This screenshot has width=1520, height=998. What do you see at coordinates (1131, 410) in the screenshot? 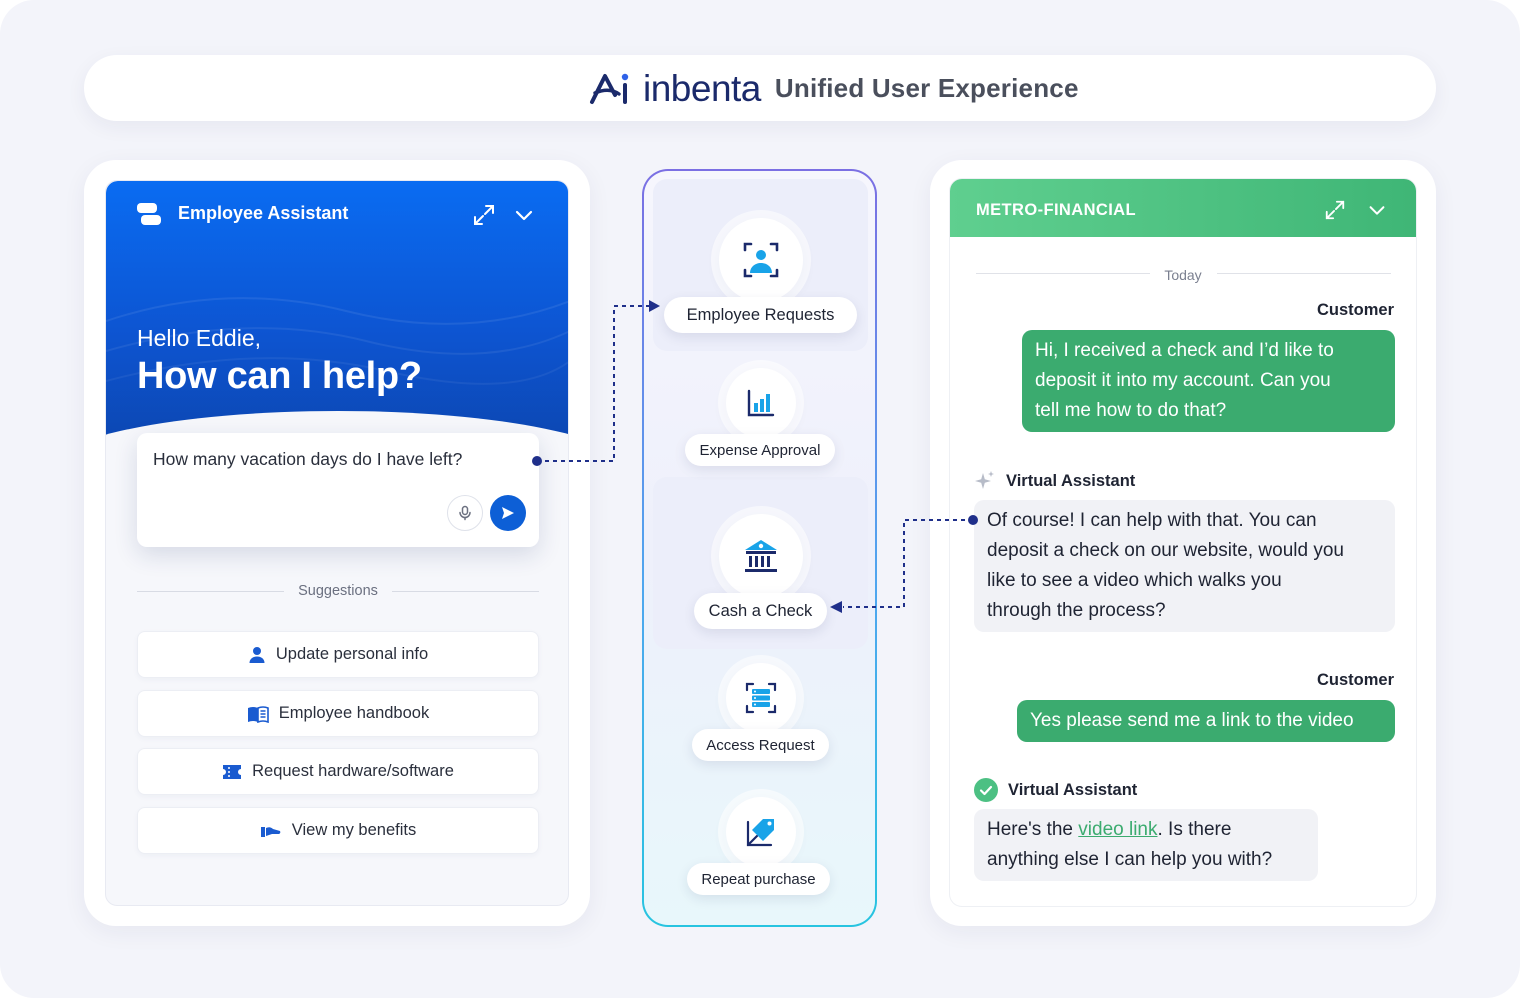
I see `message-line: tell me how to do that?` at bounding box center [1131, 410].